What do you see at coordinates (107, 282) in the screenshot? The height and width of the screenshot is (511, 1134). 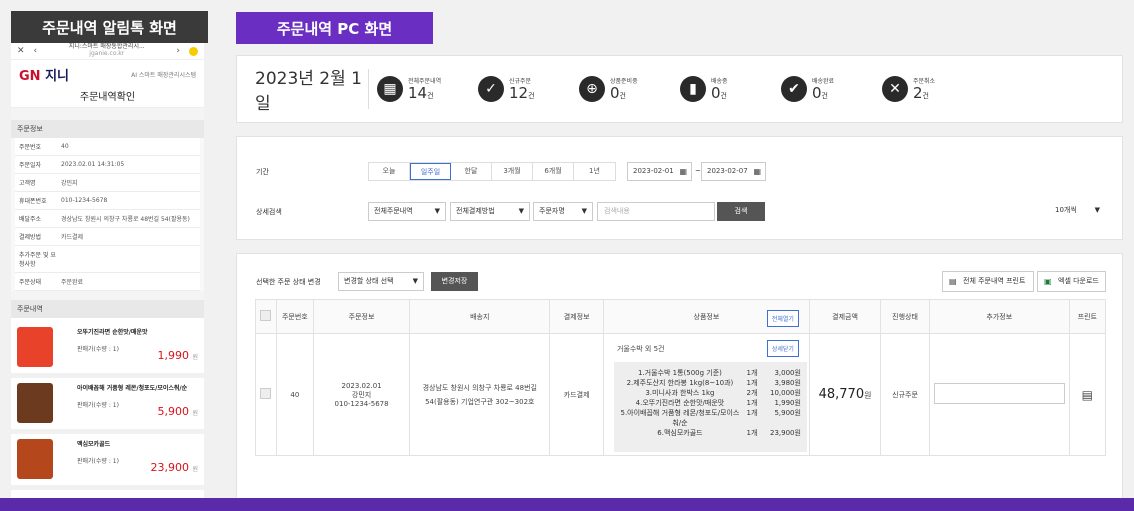 I see `order-info-row: 주문상태 주문완료` at bounding box center [107, 282].